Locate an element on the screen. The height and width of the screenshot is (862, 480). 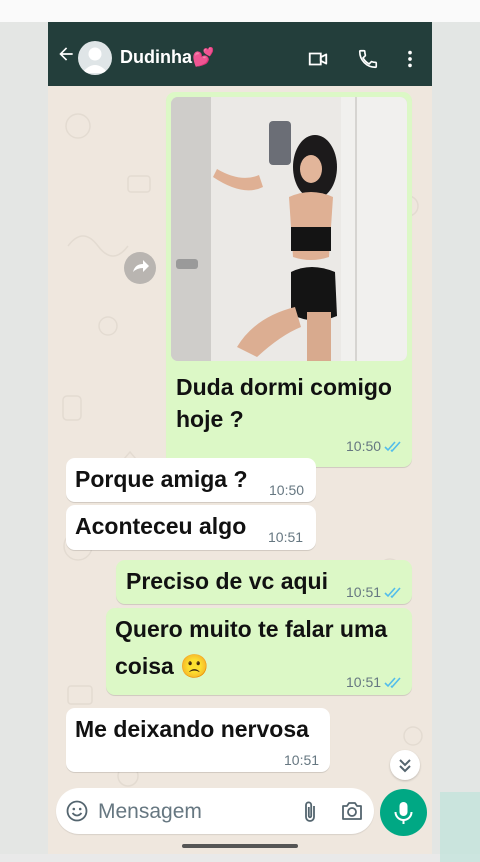
emoji-icon is located at coordinates (77, 811).